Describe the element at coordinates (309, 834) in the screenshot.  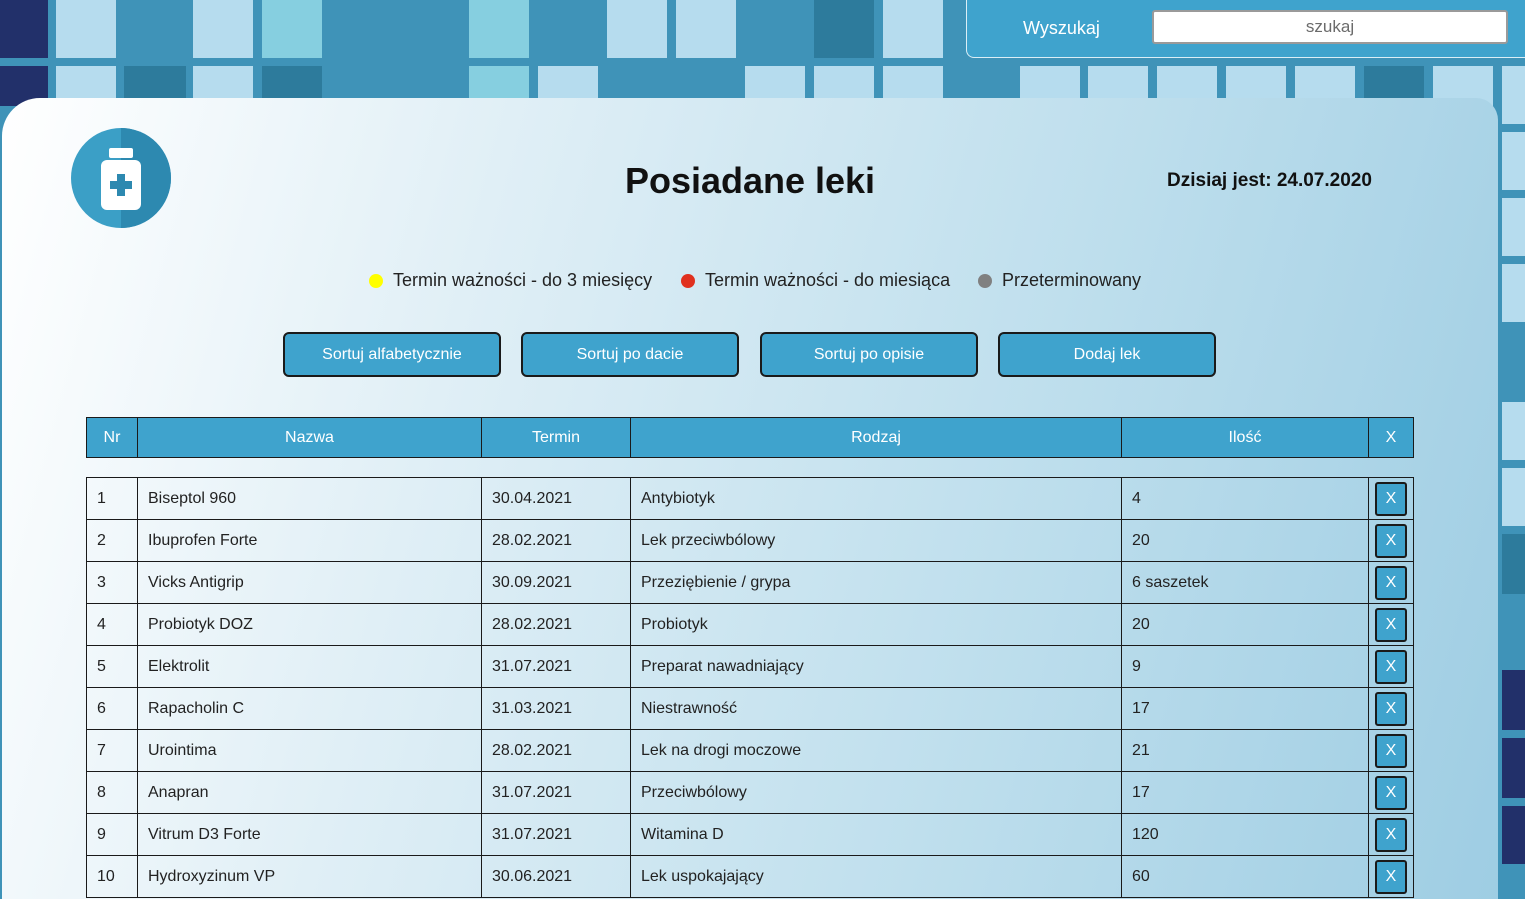
I see `cell-name: Vitrum D3 Forte` at that location.